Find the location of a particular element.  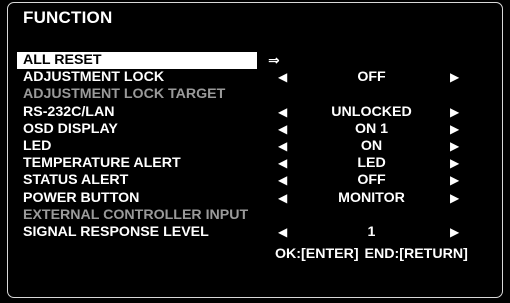

menu-item-value: 1 is located at coordinates (371, 231).